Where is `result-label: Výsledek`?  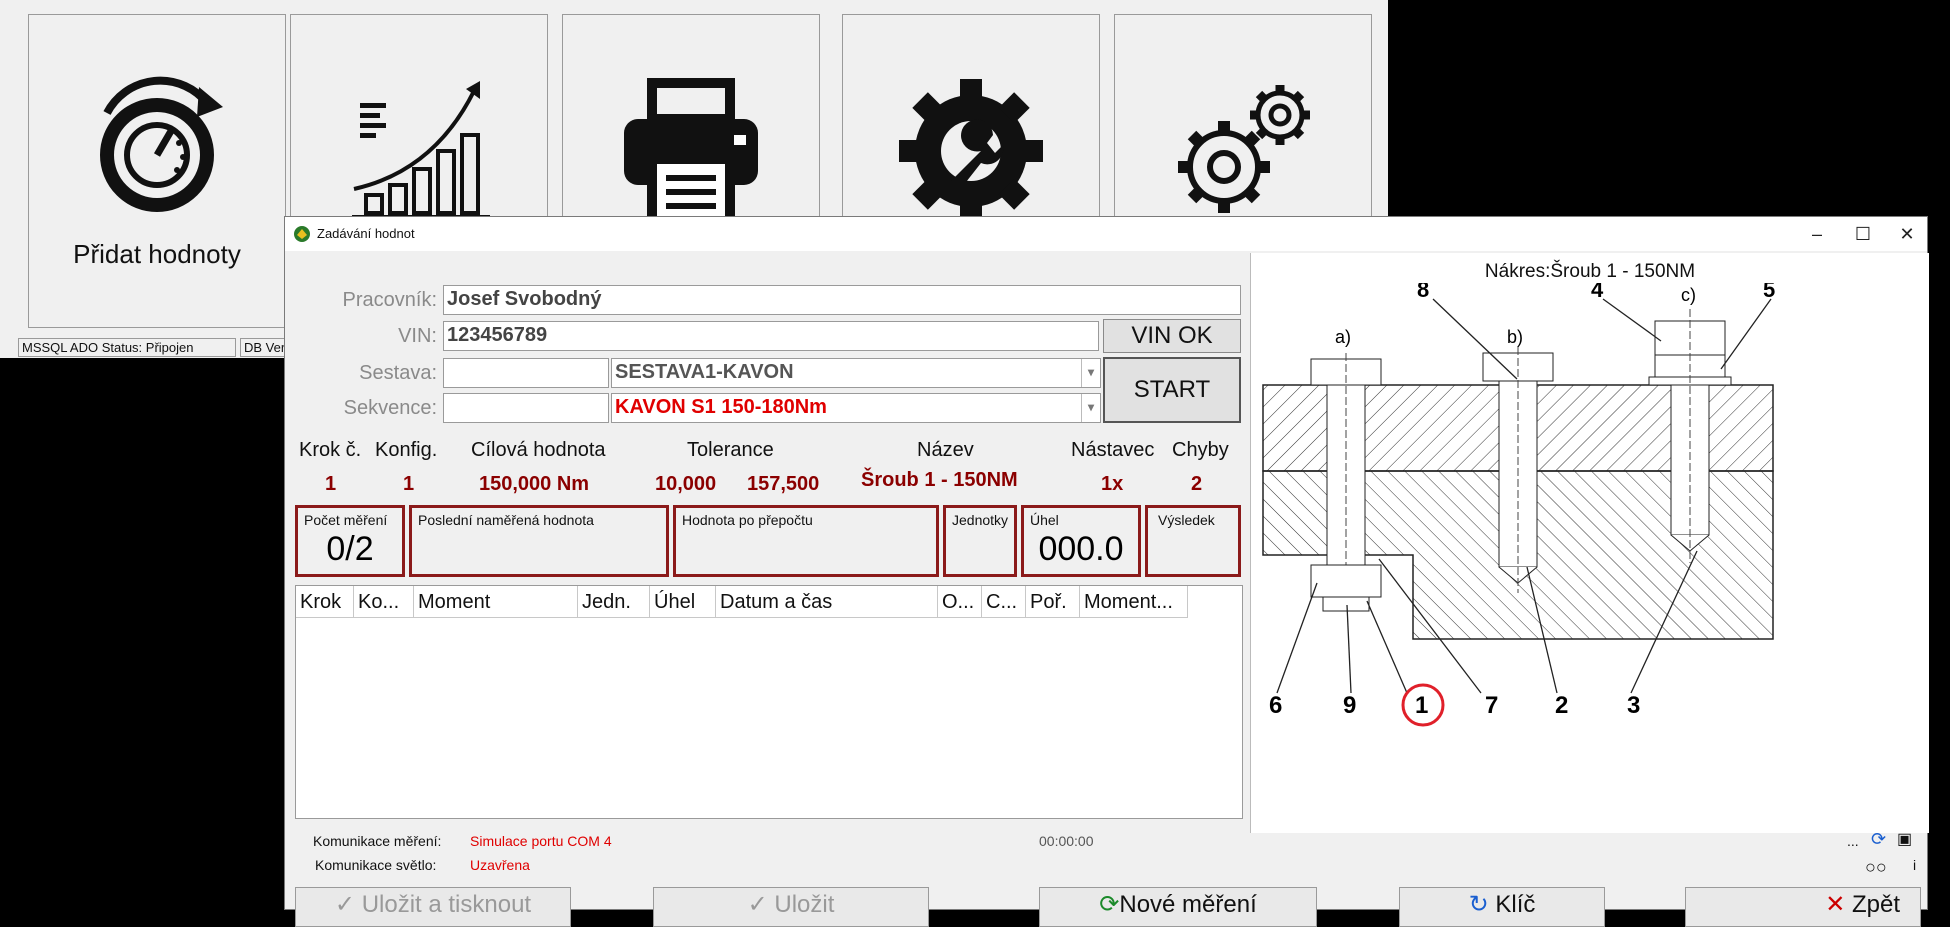
result-label: Výsledek is located at coordinates (1186, 520).